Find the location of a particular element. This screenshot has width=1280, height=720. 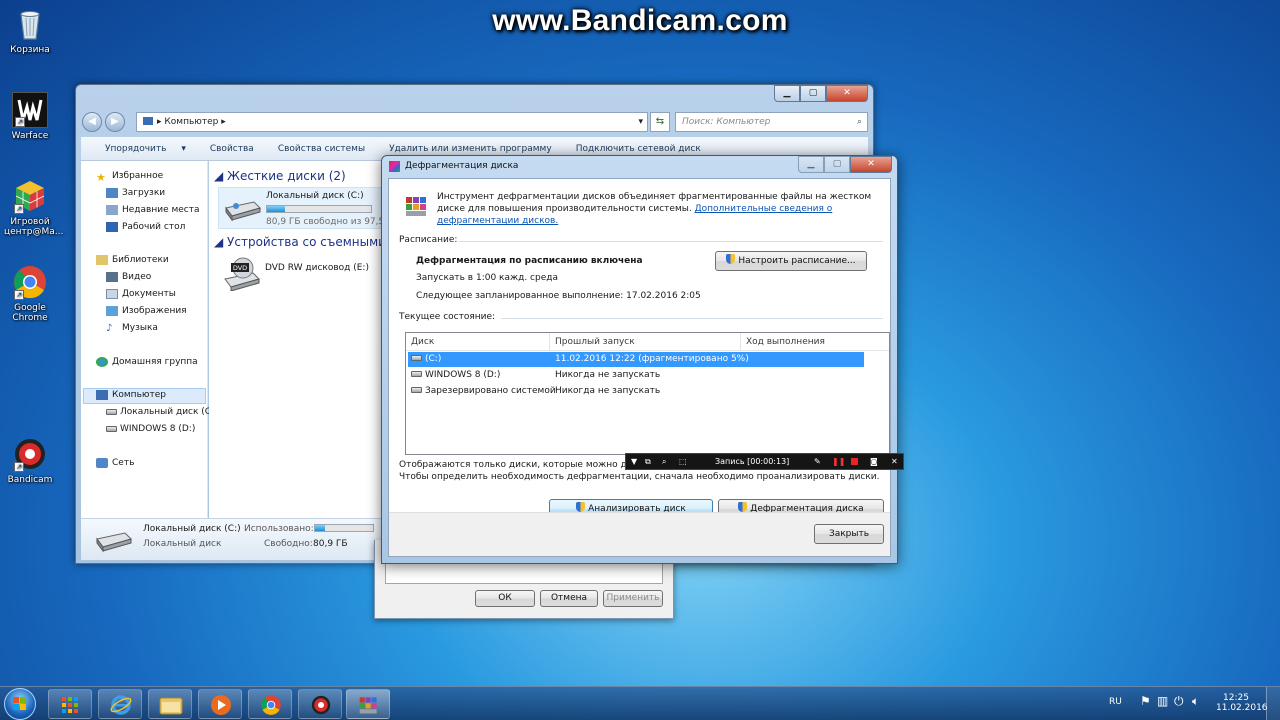

power-tray-icon: ⏻ is located at coordinates (1179, 701).